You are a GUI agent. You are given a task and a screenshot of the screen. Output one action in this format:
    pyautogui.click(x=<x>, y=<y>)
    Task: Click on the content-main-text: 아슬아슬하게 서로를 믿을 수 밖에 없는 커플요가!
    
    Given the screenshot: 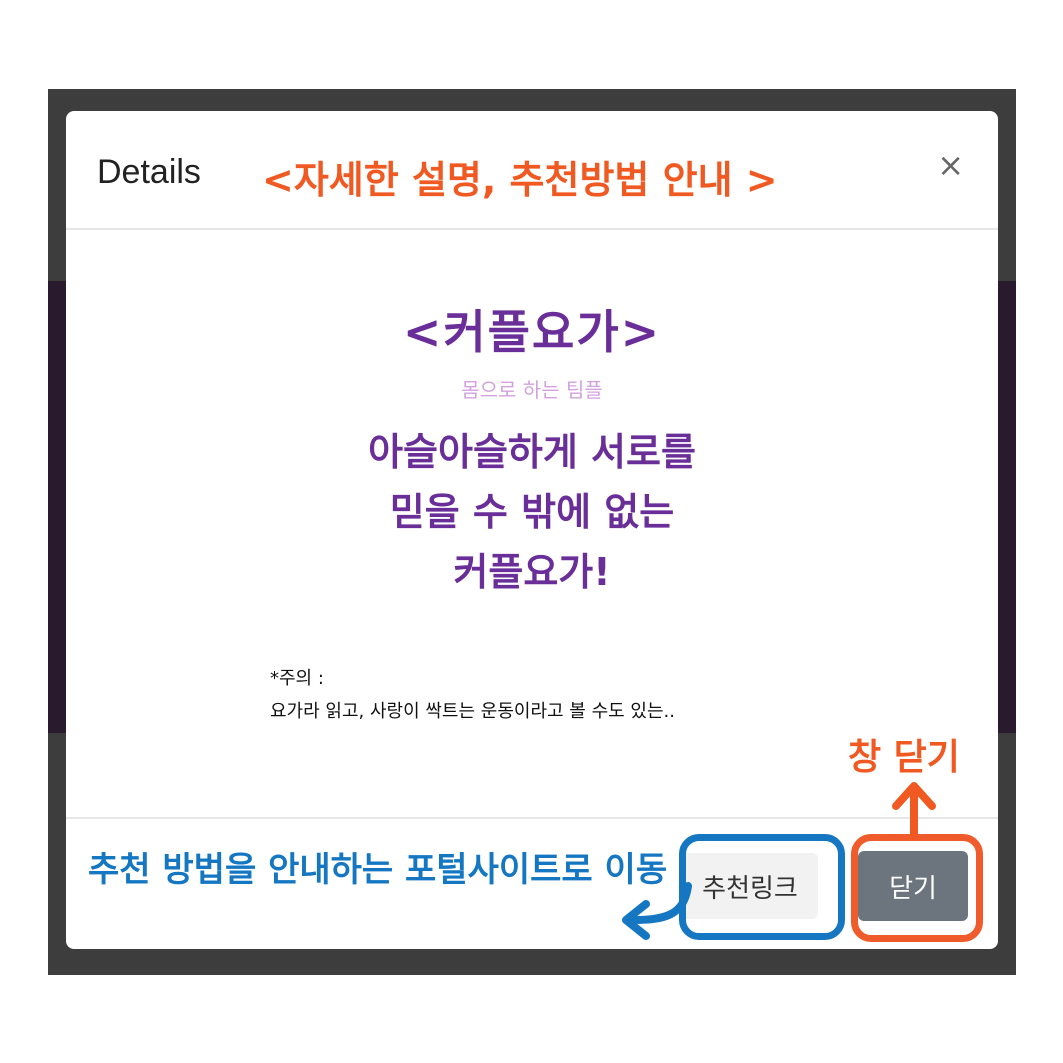 What is the action you would take?
    pyautogui.click(x=532, y=512)
    